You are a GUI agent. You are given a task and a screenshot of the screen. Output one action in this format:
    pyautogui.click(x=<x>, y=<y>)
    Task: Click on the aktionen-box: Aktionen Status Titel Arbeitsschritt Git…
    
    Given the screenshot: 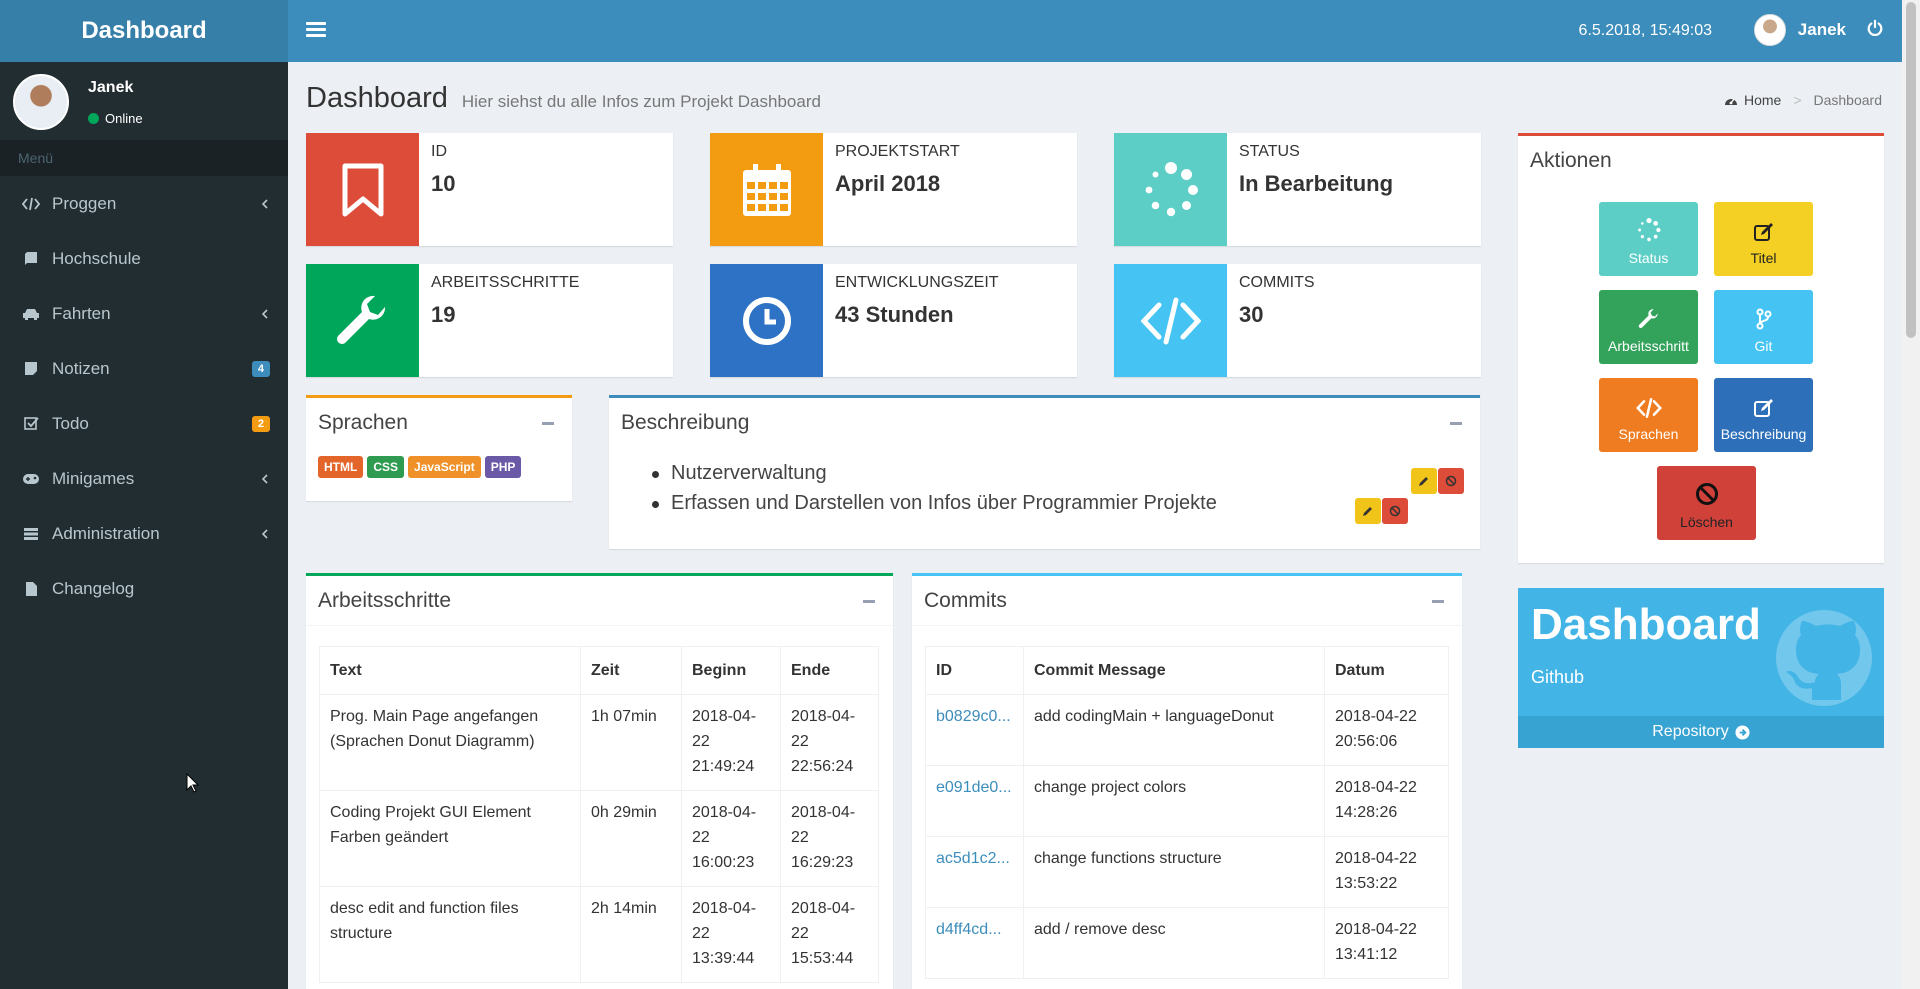 What is the action you would take?
    pyautogui.click(x=1701, y=348)
    